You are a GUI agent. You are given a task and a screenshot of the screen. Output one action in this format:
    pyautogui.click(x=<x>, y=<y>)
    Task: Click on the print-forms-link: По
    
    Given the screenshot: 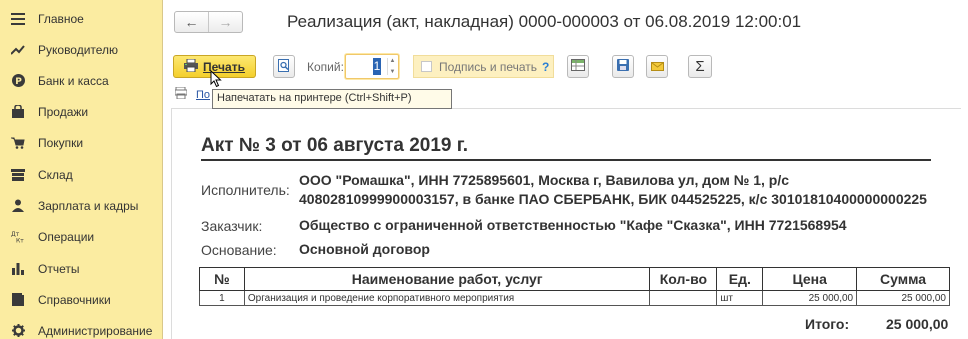 What is the action you would take?
    pyautogui.click(x=203, y=95)
    